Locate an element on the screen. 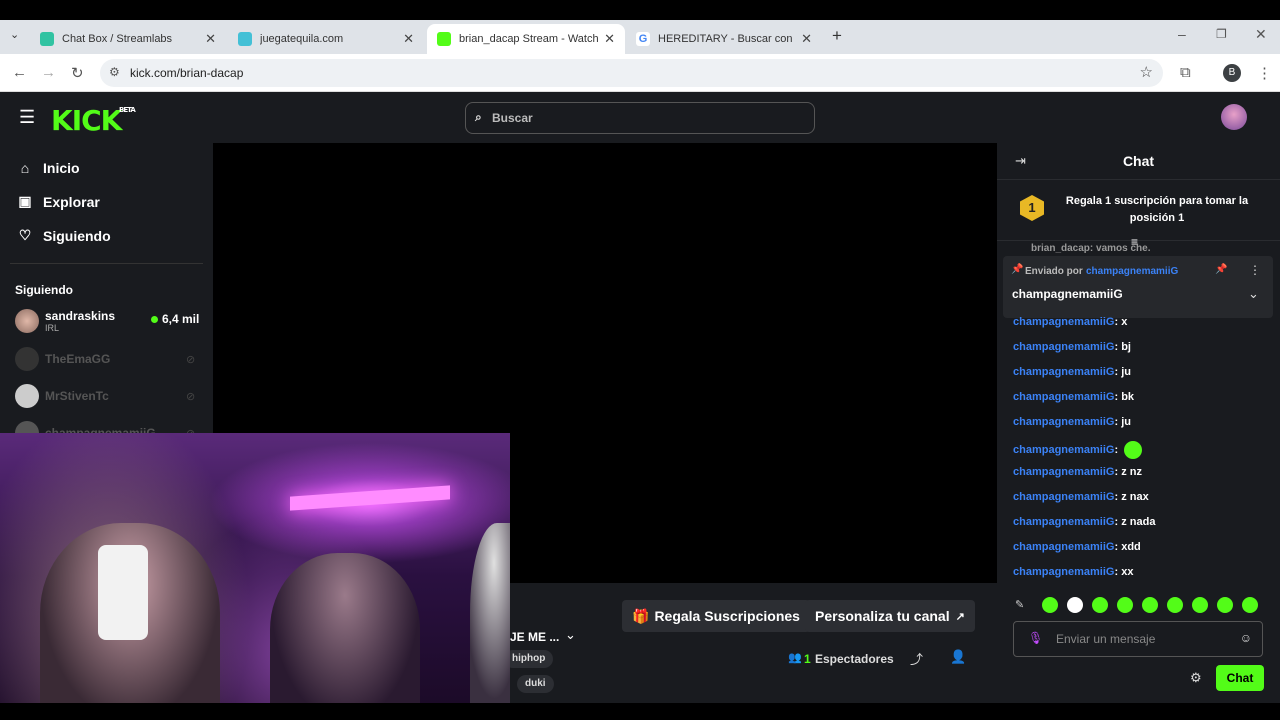 This screenshot has height=720, width=1280. tab-list-chevron-icon: ⌄ is located at coordinates (14, 34).